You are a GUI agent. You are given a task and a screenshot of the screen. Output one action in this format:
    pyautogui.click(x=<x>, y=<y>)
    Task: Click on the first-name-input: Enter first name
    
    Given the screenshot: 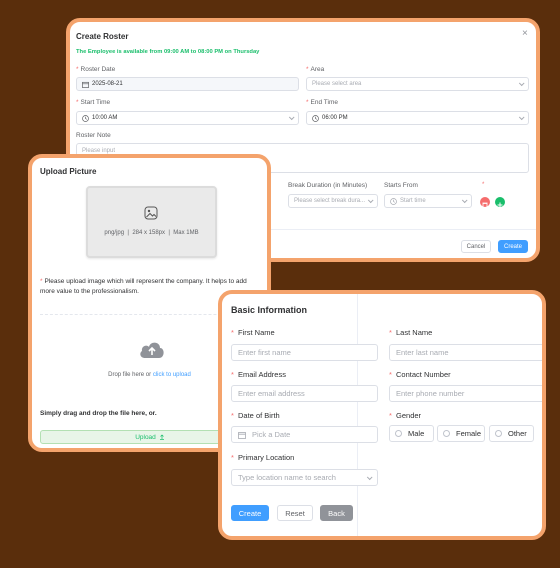 What is the action you would take?
    pyautogui.click(x=304, y=352)
    